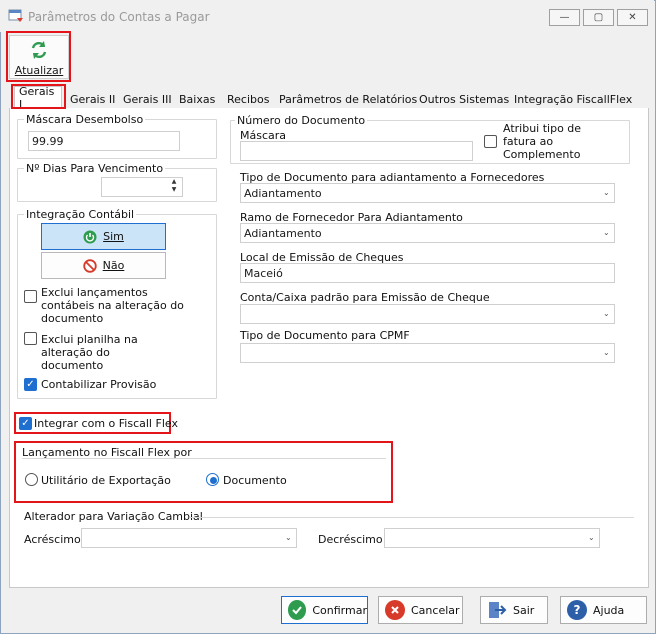  What do you see at coordinates (113, 265) in the screenshot?
I see `nao-label: Não` at bounding box center [113, 265].